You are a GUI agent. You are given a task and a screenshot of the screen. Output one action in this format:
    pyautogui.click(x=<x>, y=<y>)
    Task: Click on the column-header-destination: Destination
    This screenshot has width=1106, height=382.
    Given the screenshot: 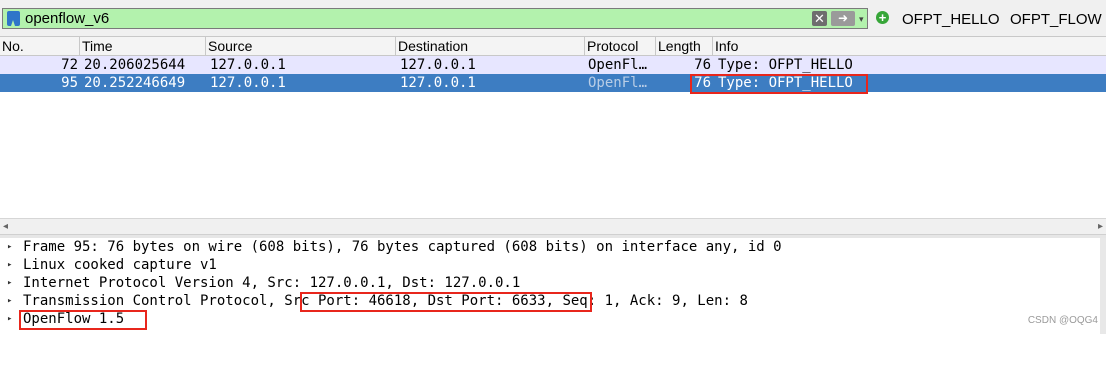 What is the action you would take?
    pyautogui.click(x=490, y=46)
    